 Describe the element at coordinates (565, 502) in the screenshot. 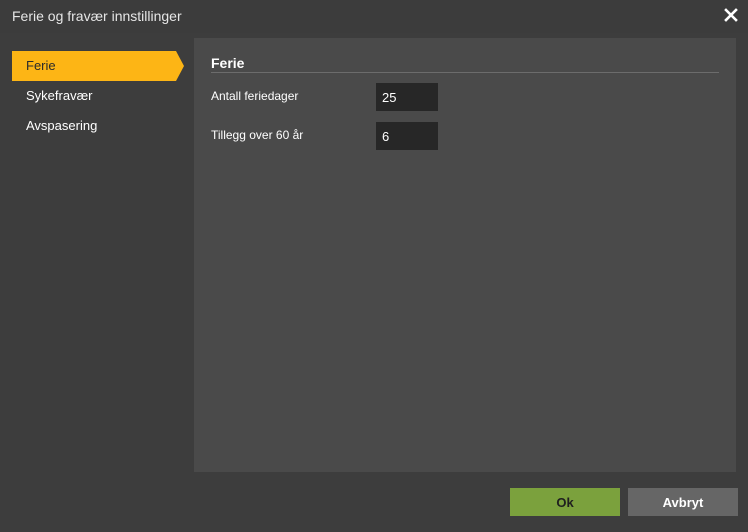

I see `ok-button: Ok` at that location.